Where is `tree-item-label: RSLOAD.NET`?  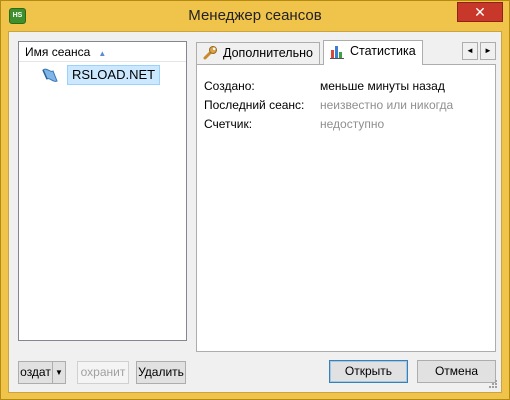
tree-item-label: RSLOAD.NET is located at coordinates (114, 75).